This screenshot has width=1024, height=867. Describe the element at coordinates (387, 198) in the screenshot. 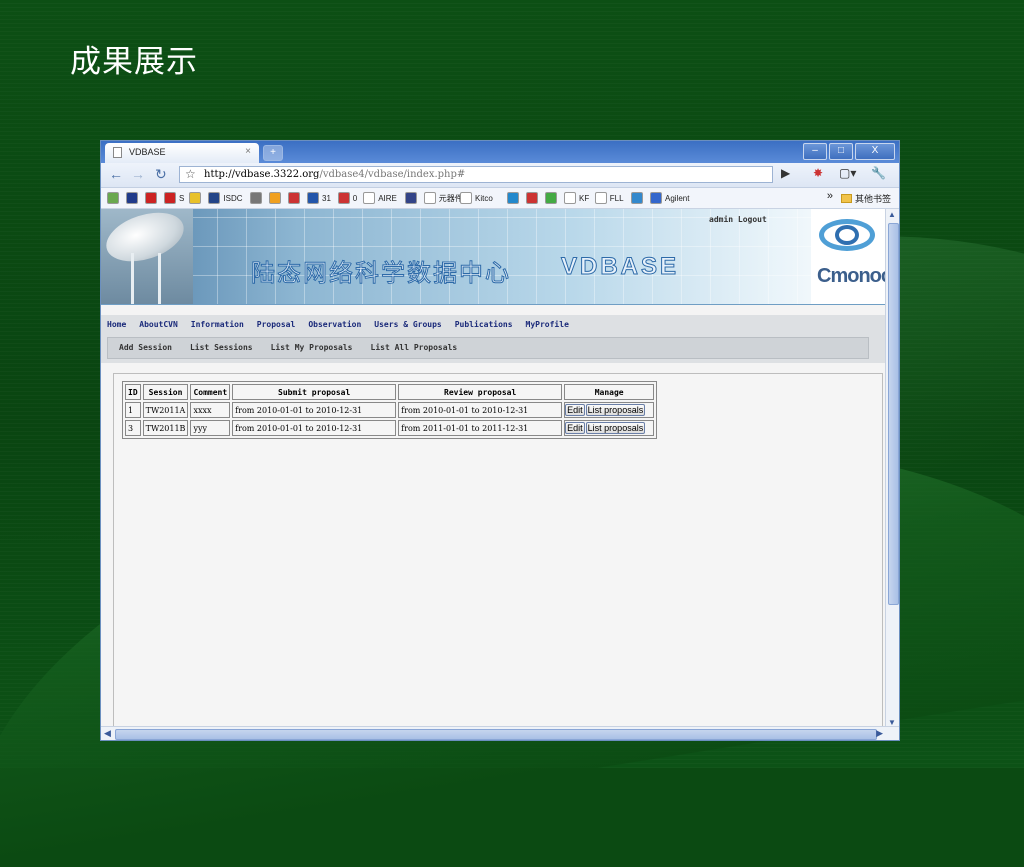

I see `bookmark-label: AIRE` at that location.